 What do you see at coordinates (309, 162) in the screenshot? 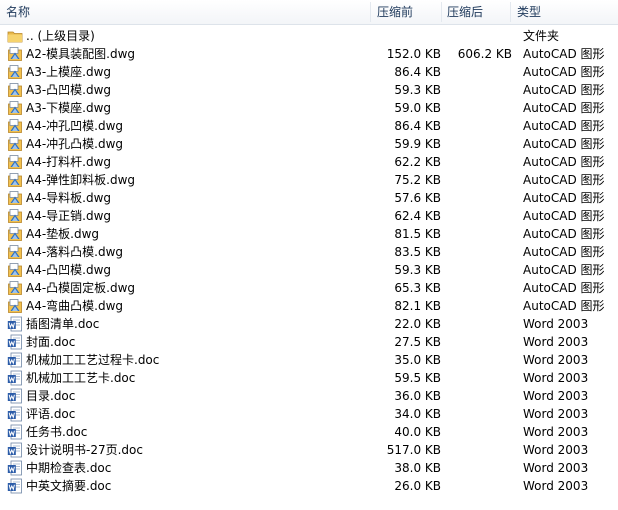
I see `file-row: A4-打料杆.dwg 62.2 KB AutoCAD 图形` at bounding box center [309, 162].